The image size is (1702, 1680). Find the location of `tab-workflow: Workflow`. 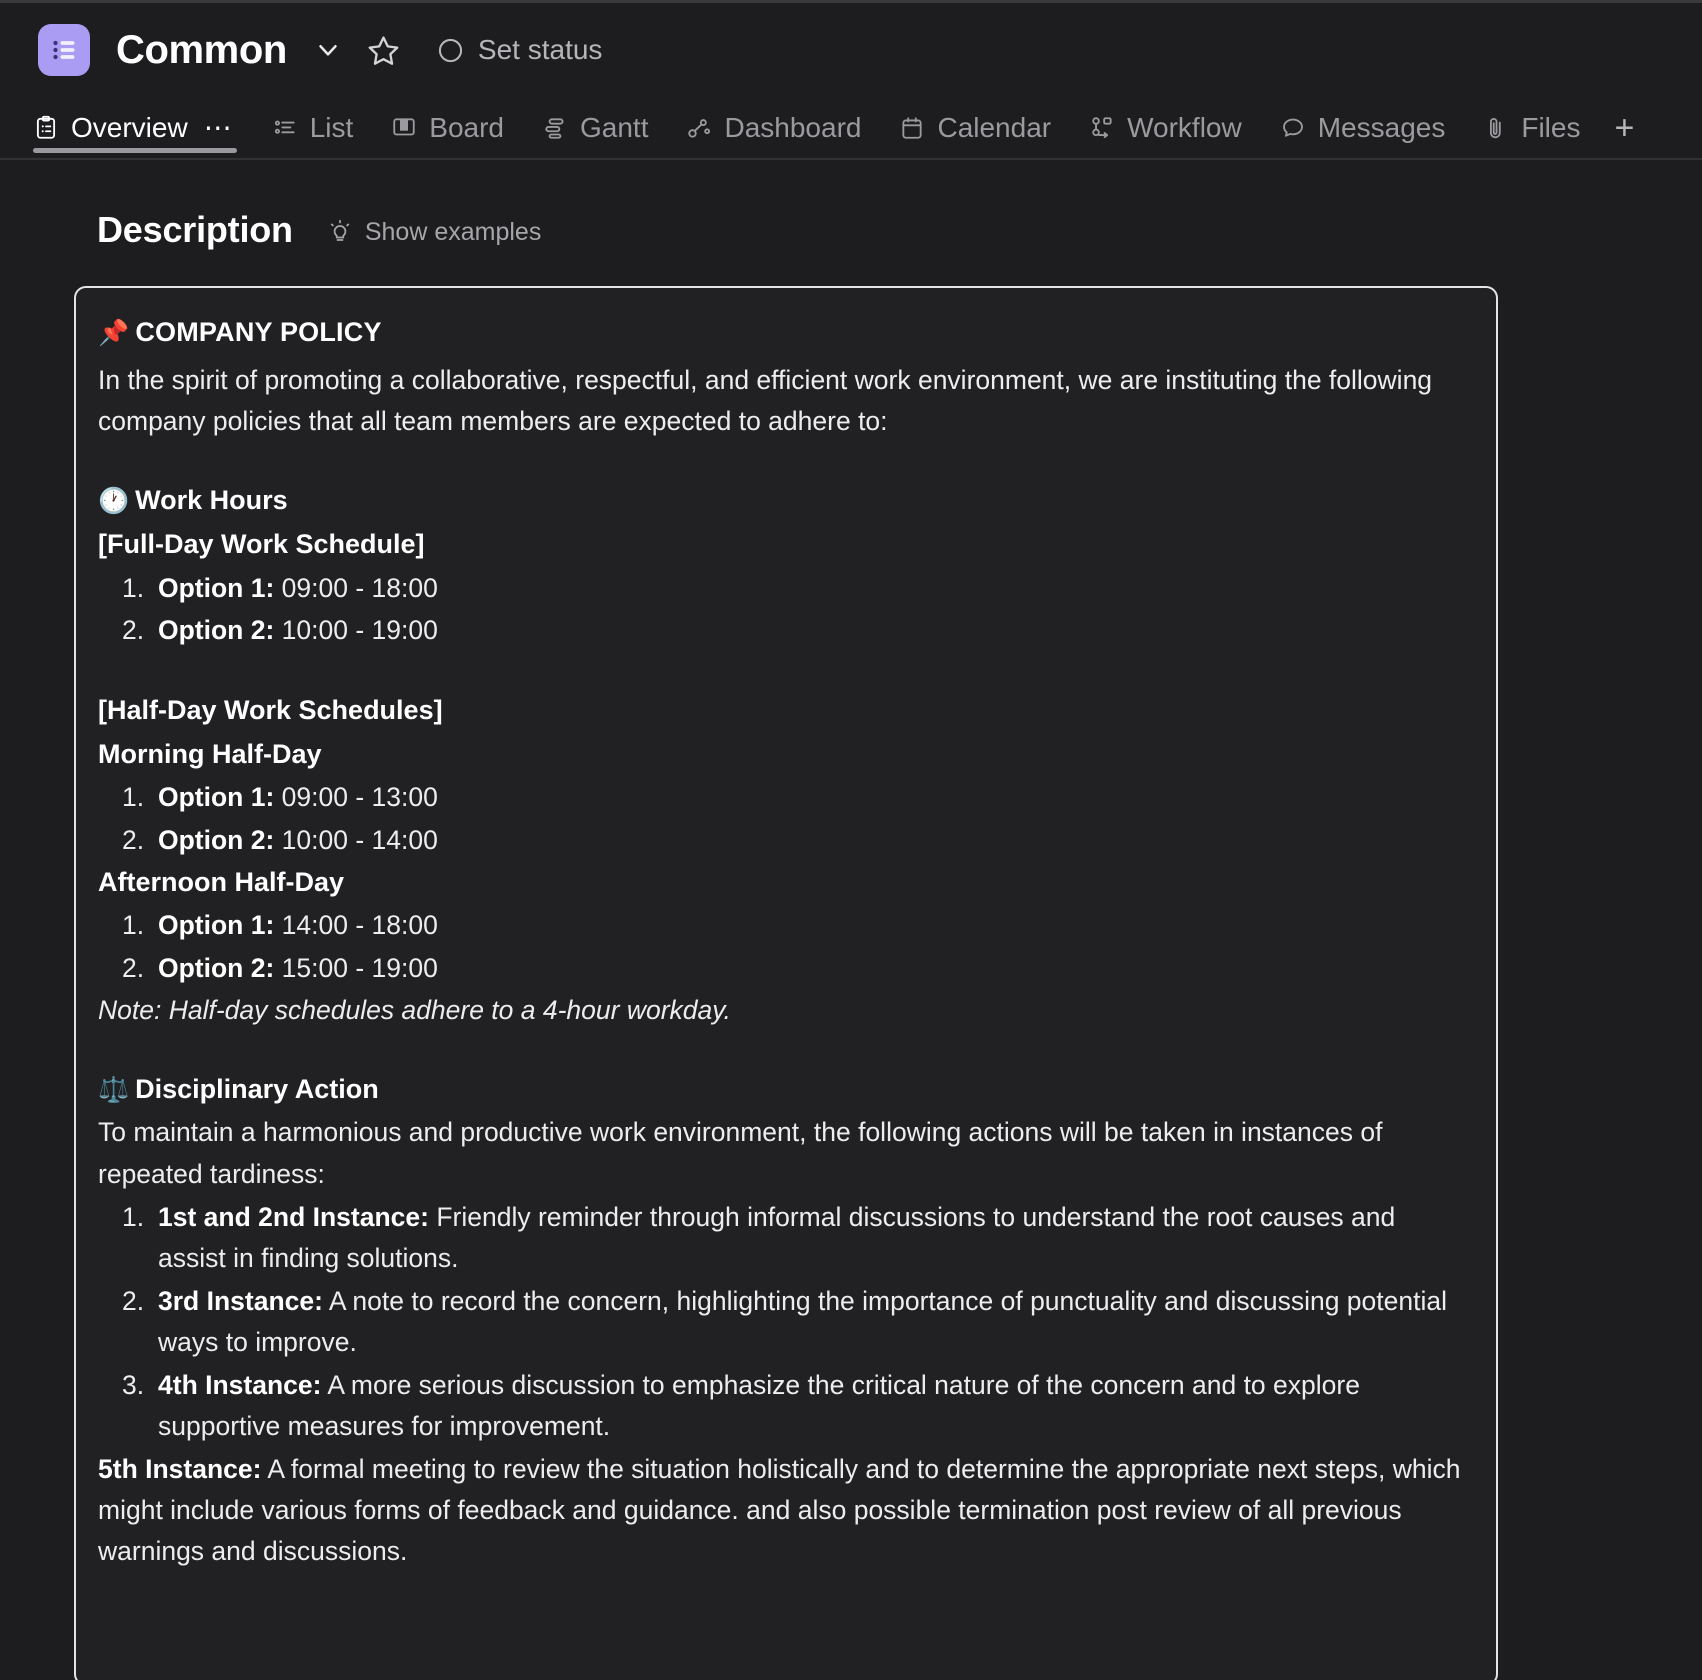

tab-workflow: Workflow is located at coordinates (1165, 128).